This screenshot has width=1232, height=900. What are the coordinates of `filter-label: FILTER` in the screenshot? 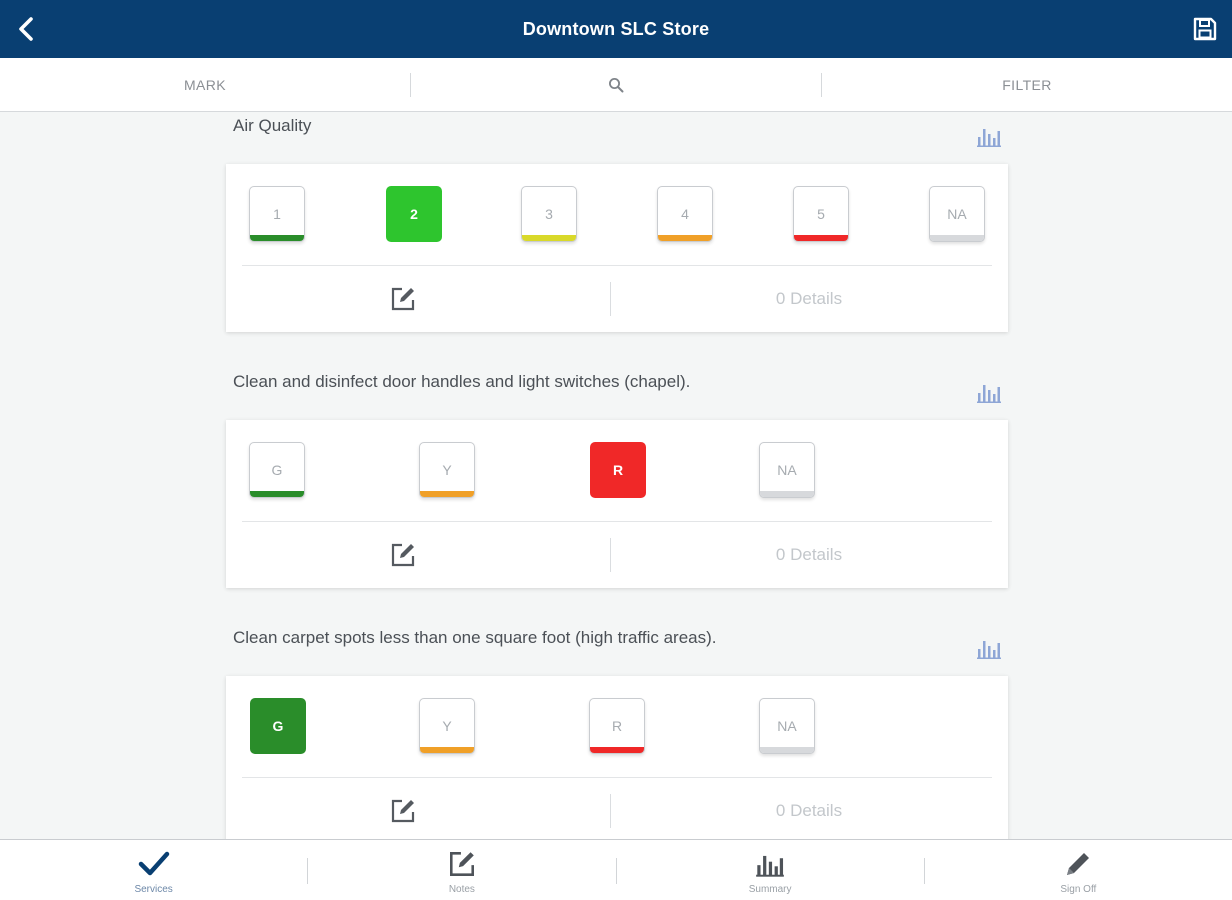 It's located at (1027, 84).